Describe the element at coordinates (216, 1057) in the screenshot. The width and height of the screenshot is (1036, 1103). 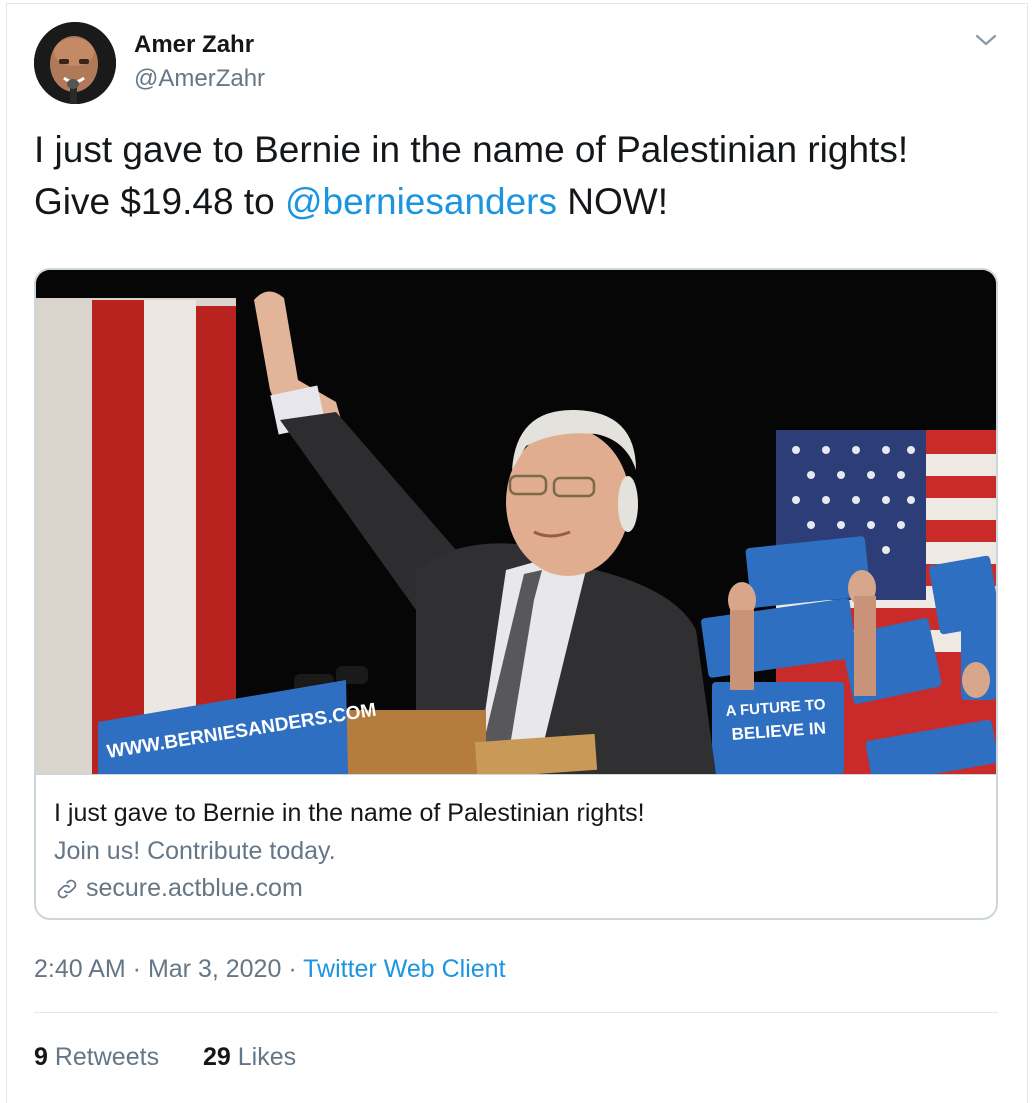
I see `likes-count: 29` at that location.